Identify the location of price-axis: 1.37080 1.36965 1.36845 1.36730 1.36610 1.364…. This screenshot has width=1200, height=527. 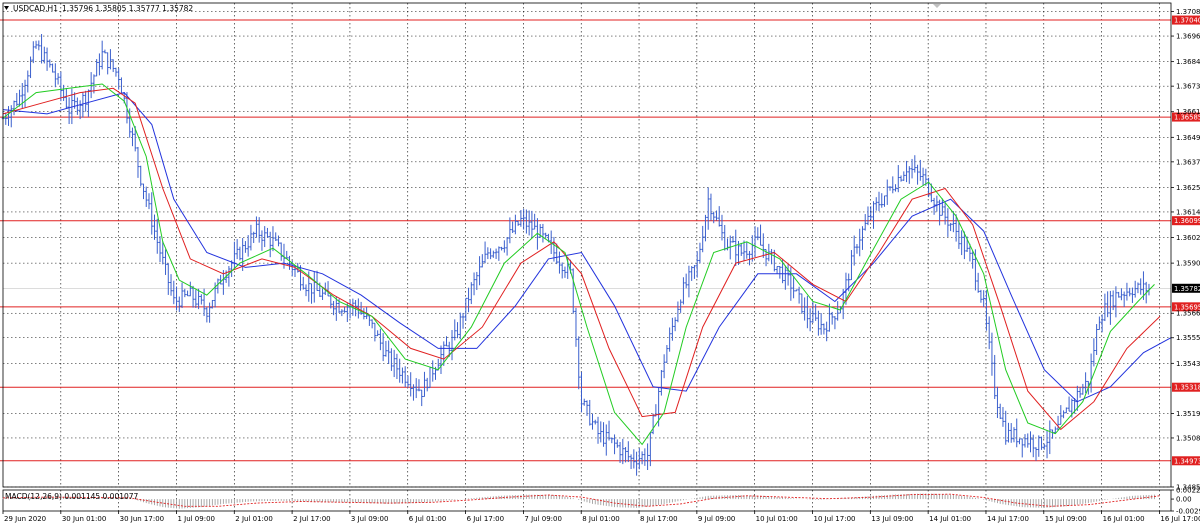
(1185, 250).